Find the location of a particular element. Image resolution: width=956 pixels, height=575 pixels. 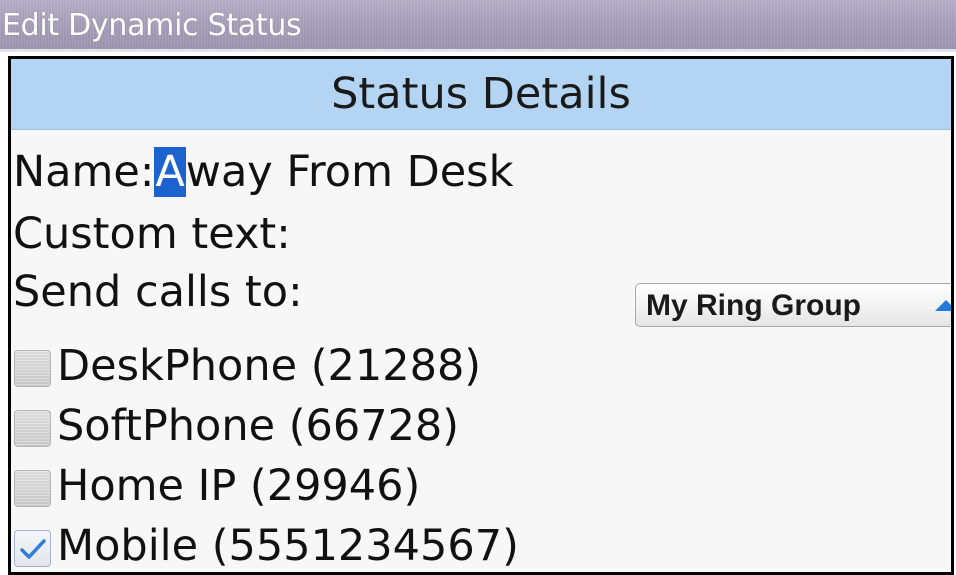

window-title: Edit Dynamic Status is located at coordinates (152, 25).